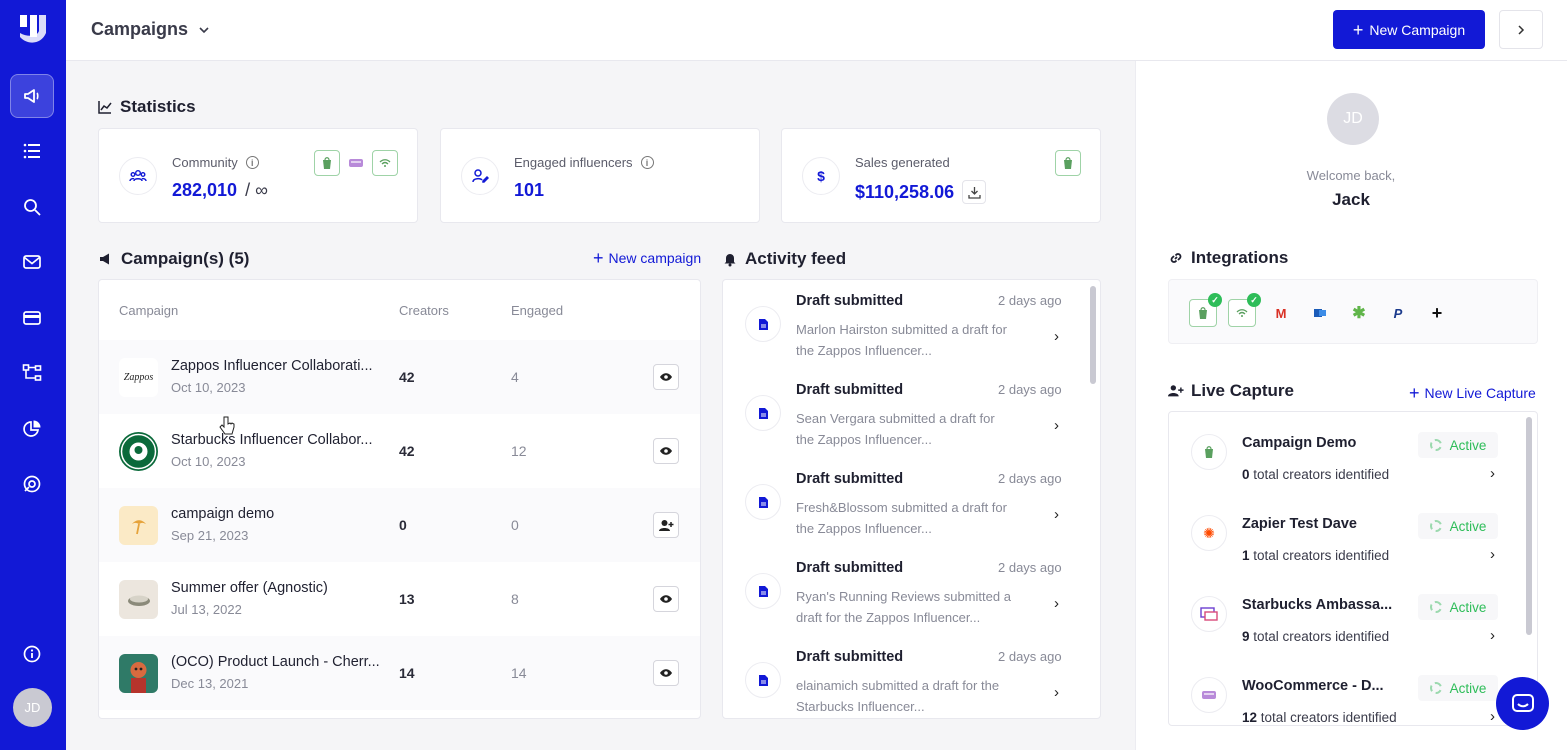  What do you see at coordinates (1353, 119) in the screenshot?
I see `profile-avatar: JD` at bounding box center [1353, 119].